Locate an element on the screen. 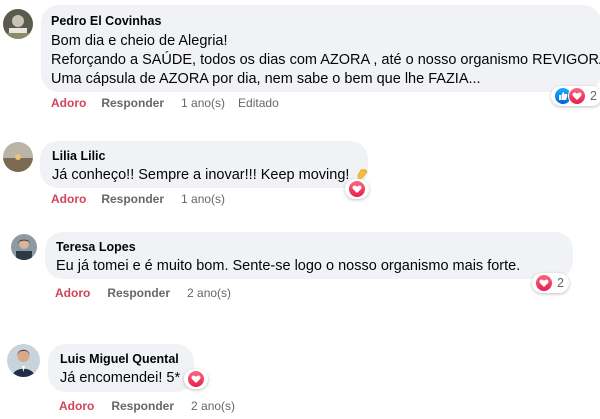 This screenshot has width=600, height=419. comment-actions: Adoro Responder 1 ano(s) Editado is located at coordinates (165, 103).